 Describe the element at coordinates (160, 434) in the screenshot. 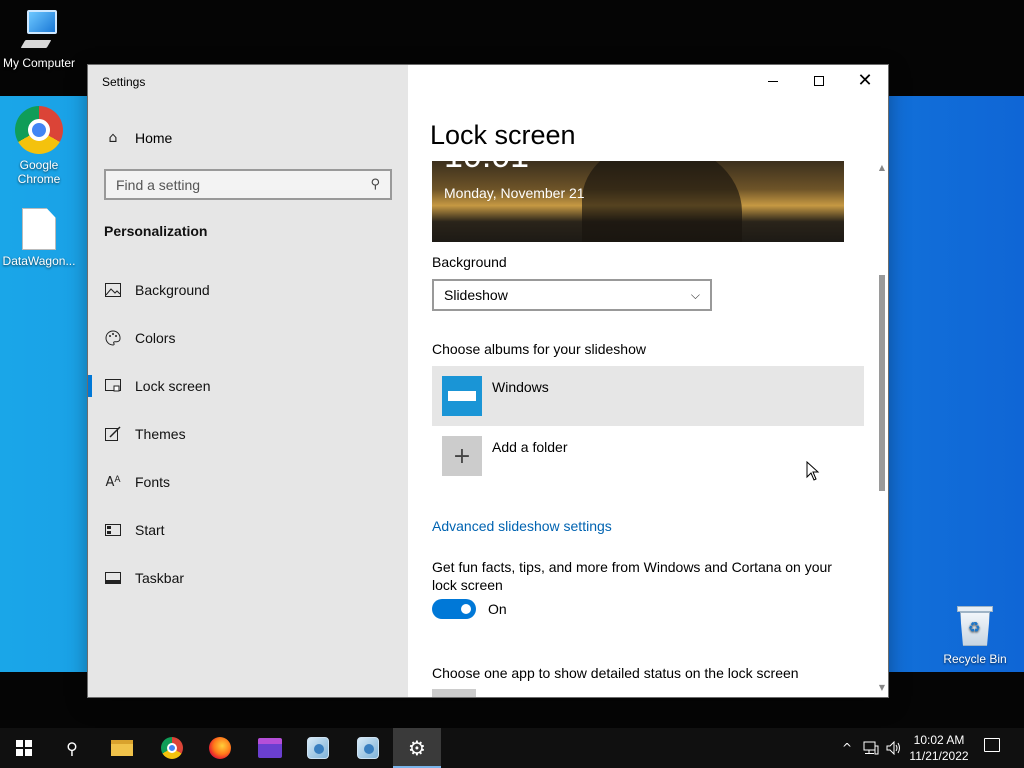

I see `nav-item-label: Themes` at that location.